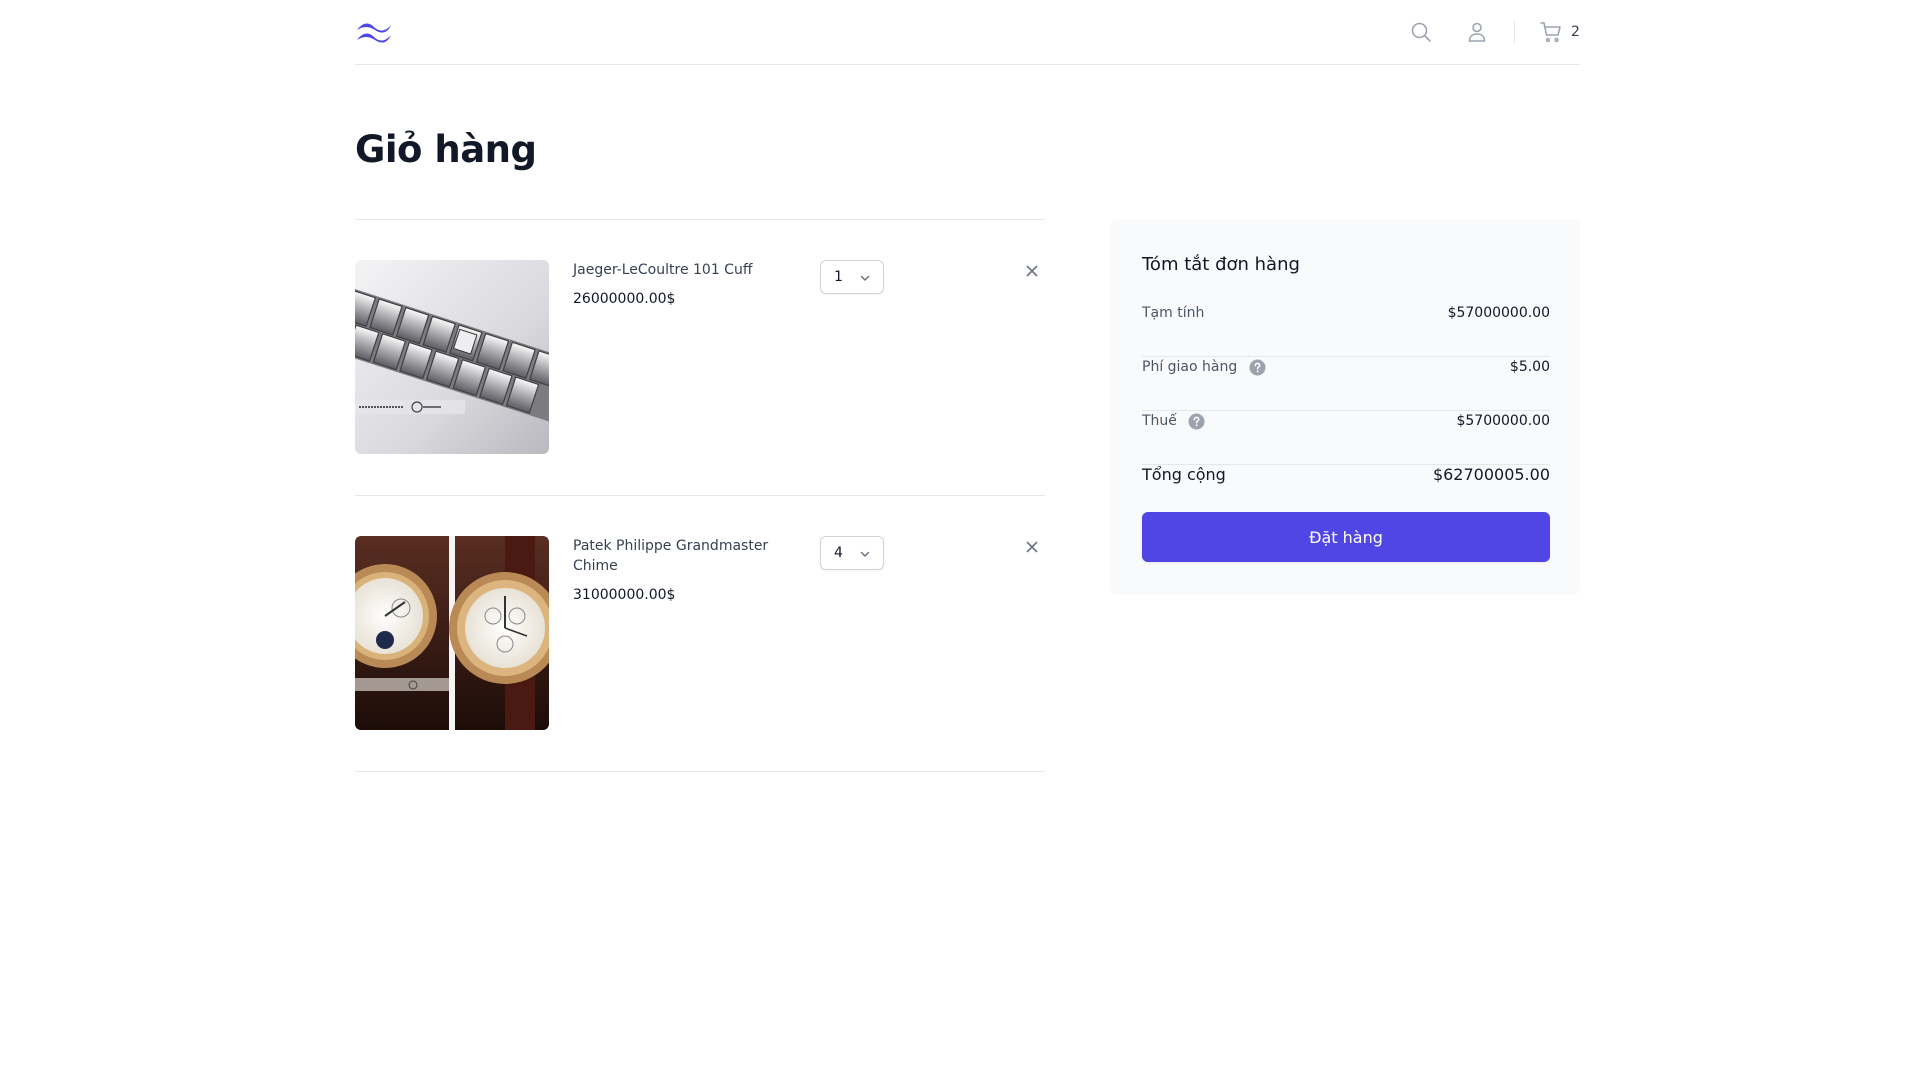 This screenshot has width=1920, height=1080. What do you see at coordinates (1346, 492) in the screenshot?
I see `total-row: Tổng cộng $62700005.00` at bounding box center [1346, 492].